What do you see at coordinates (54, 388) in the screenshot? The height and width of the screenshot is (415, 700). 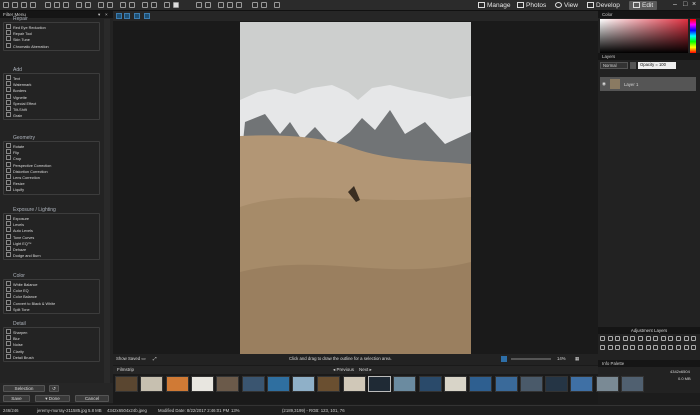 I see `selection-reset-button: ↺` at bounding box center [54, 388].